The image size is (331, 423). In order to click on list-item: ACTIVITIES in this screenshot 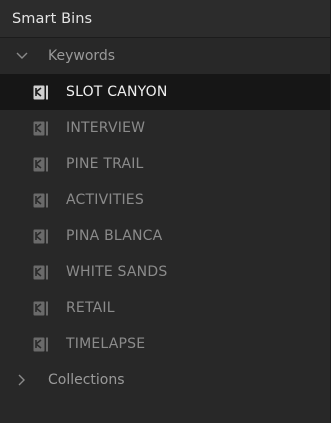, I will do `click(165, 200)`.